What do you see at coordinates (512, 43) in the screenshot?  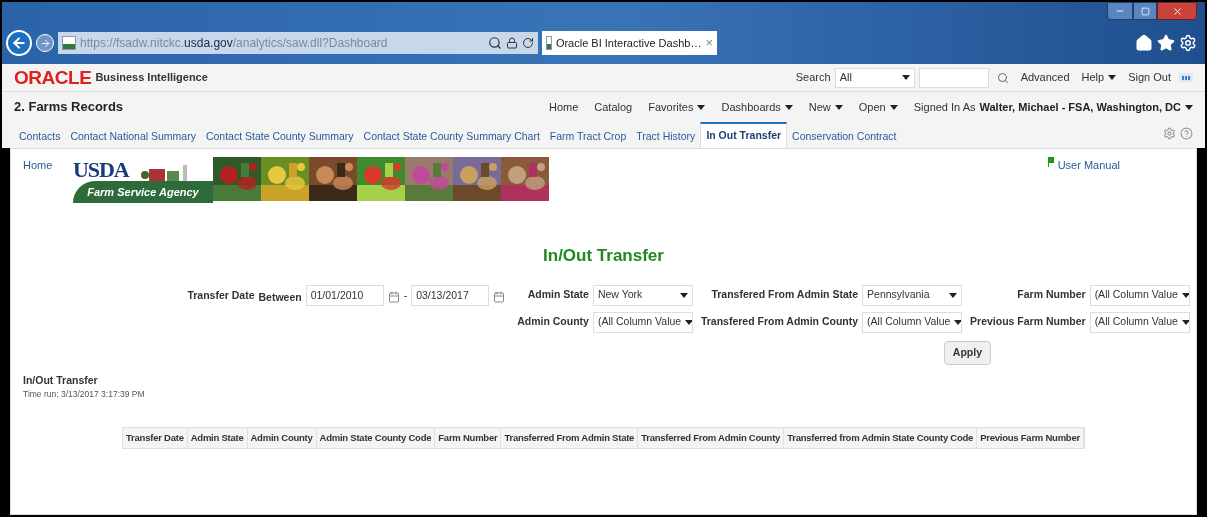 I see `lock-icon` at bounding box center [512, 43].